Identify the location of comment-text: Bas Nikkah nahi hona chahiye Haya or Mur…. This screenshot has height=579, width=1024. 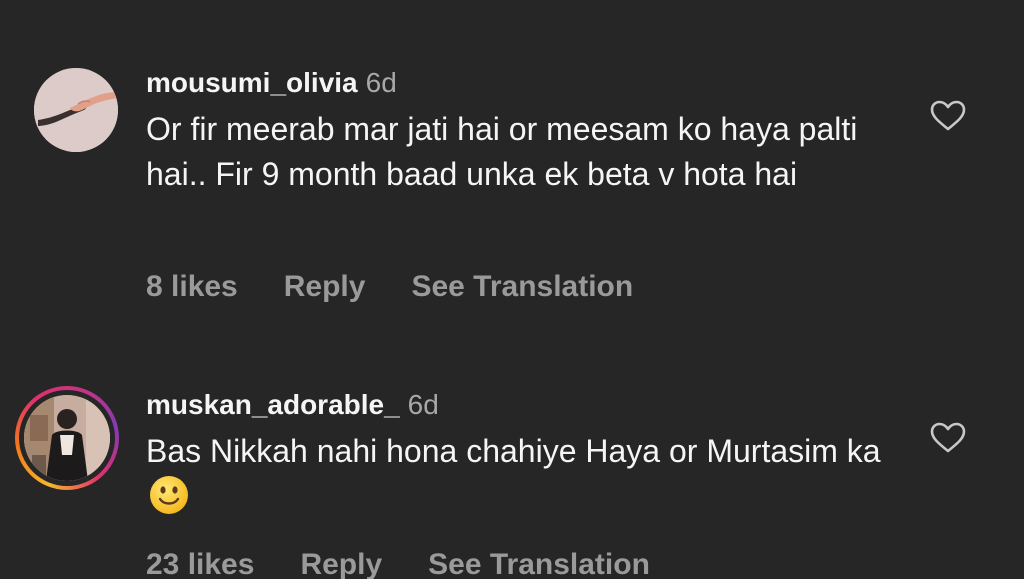
(535, 474).